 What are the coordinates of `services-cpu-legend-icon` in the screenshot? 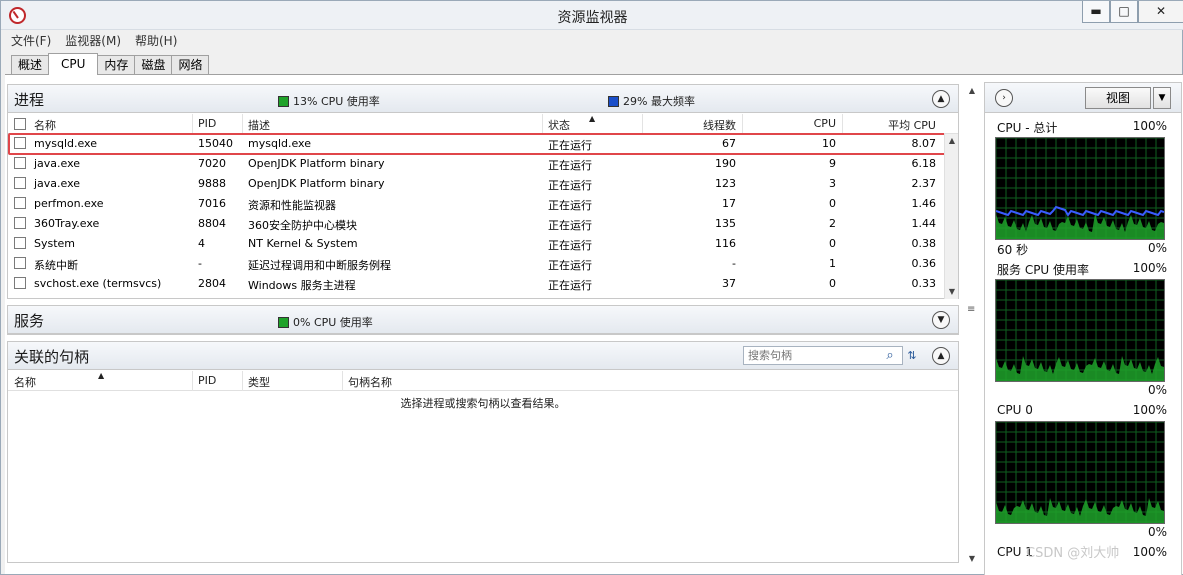 It's located at (283, 322).